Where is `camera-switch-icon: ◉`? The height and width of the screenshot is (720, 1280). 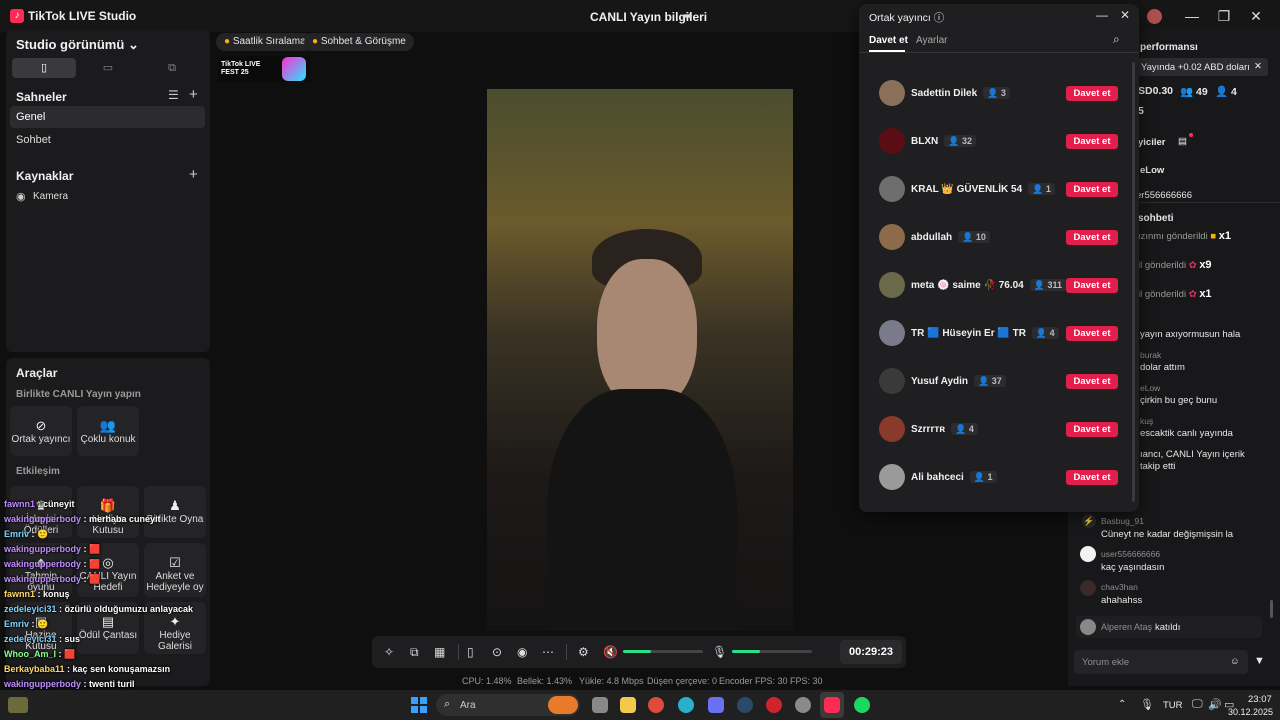 camera-switch-icon: ◉ is located at coordinates (522, 652).